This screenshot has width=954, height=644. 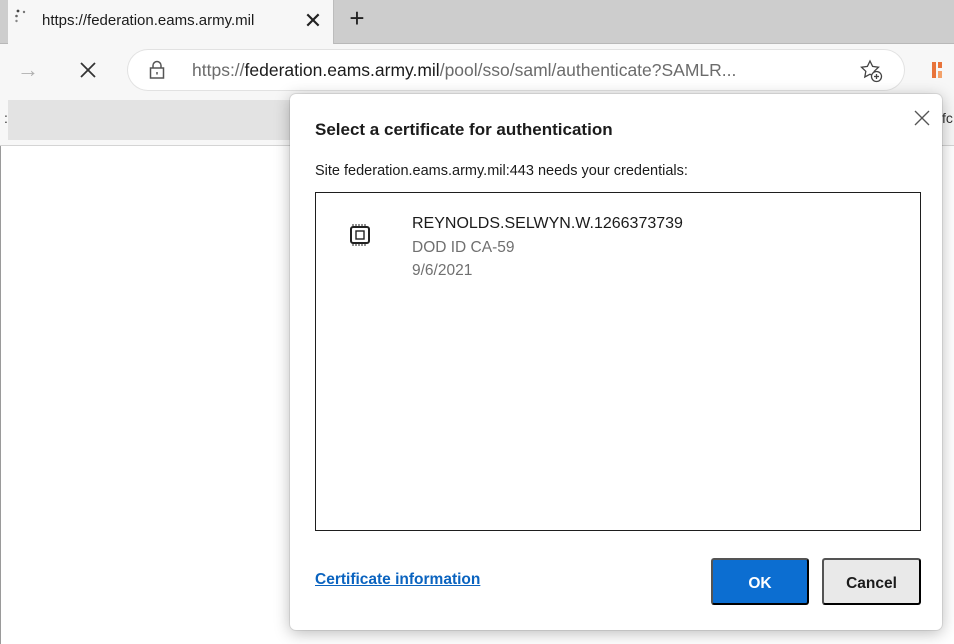 What do you see at coordinates (397, 580) in the screenshot?
I see `certificate-information-link: Certificate information` at bounding box center [397, 580].